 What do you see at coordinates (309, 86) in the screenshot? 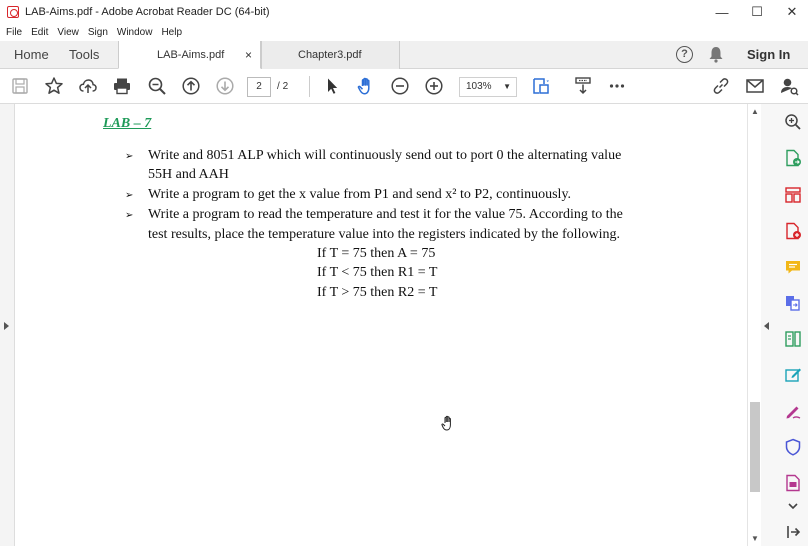
I see `toolbar-divider` at bounding box center [309, 86].